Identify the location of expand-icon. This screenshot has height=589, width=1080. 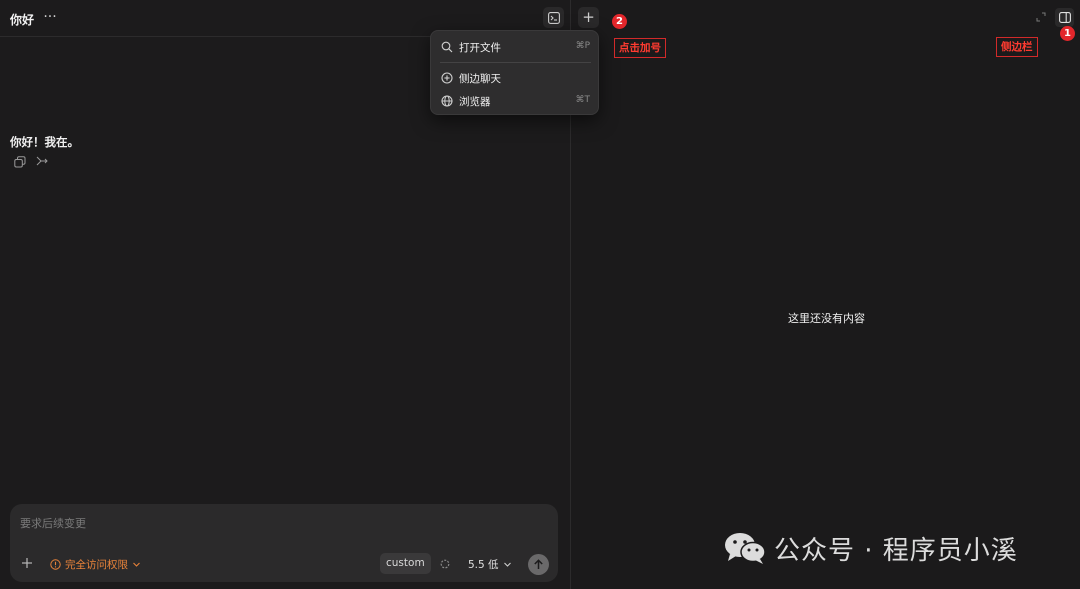
(1041, 17).